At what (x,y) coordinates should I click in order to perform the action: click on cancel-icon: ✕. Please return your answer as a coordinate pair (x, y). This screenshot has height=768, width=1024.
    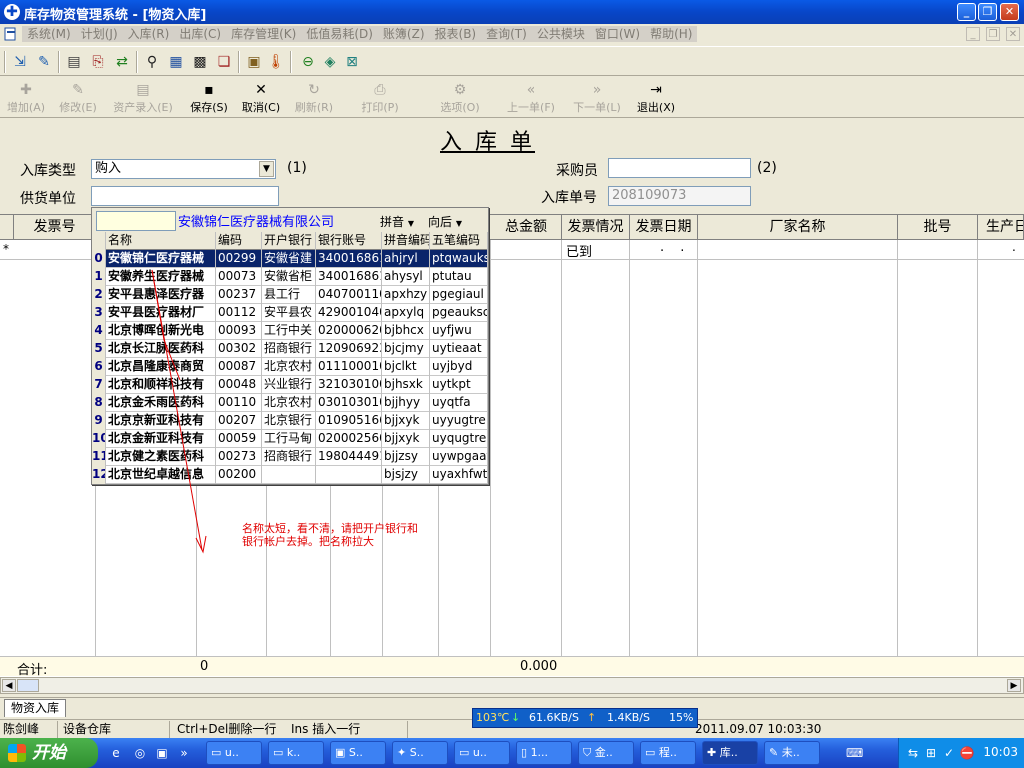
    Looking at the image, I should click on (261, 90).